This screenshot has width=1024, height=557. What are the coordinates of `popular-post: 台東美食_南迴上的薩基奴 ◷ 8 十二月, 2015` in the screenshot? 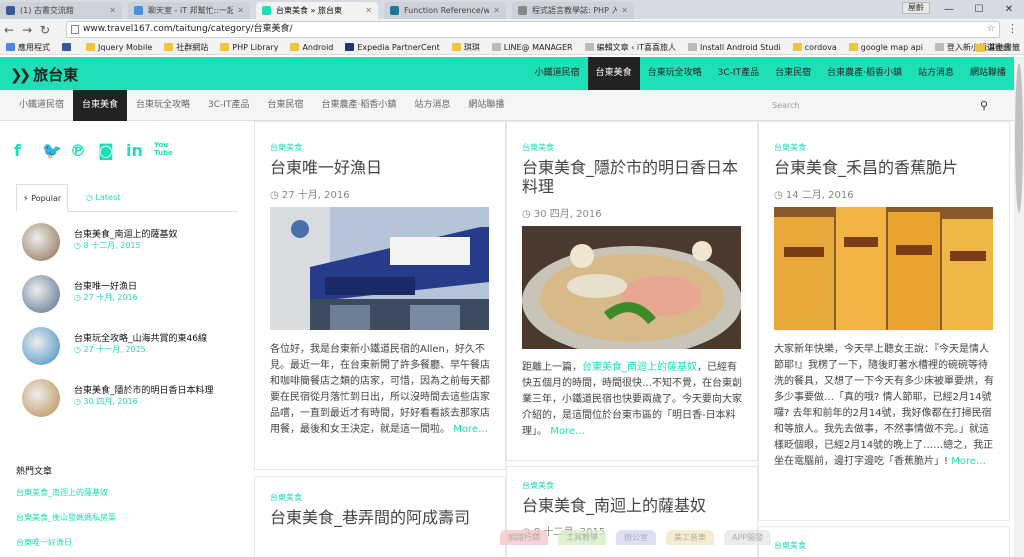 It's located at (132, 247).